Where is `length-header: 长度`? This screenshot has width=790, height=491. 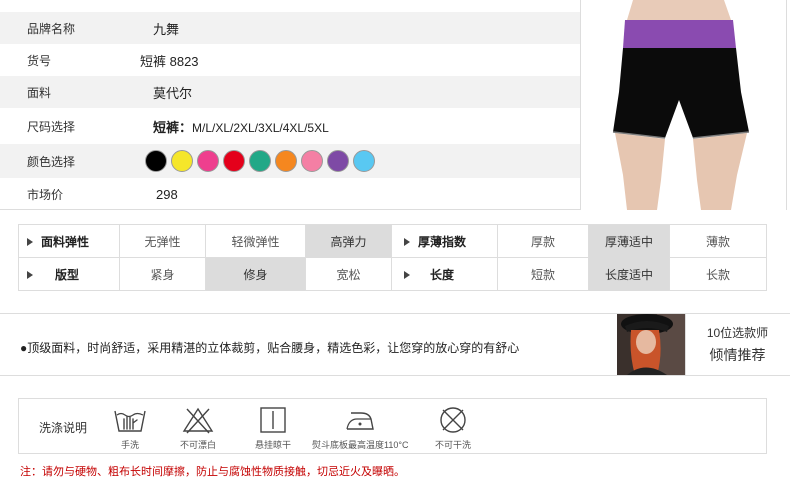
length-header: 长度 is located at coordinates (445, 274).